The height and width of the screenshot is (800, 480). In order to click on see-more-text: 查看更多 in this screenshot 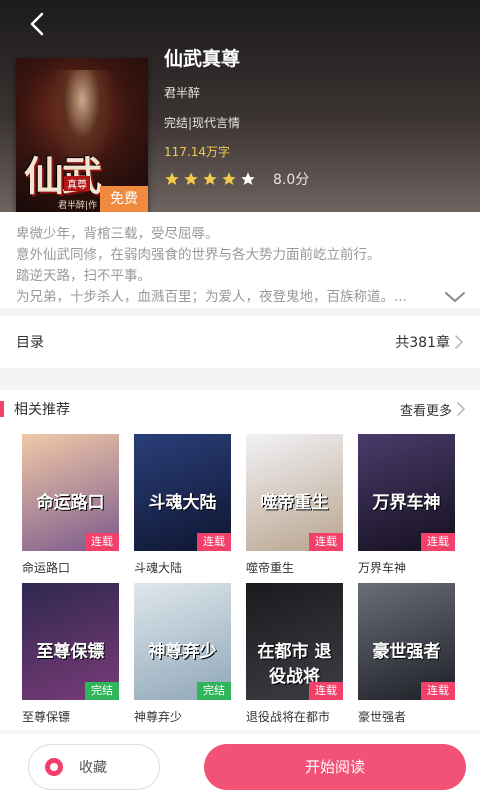, I will do `click(425, 411)`.